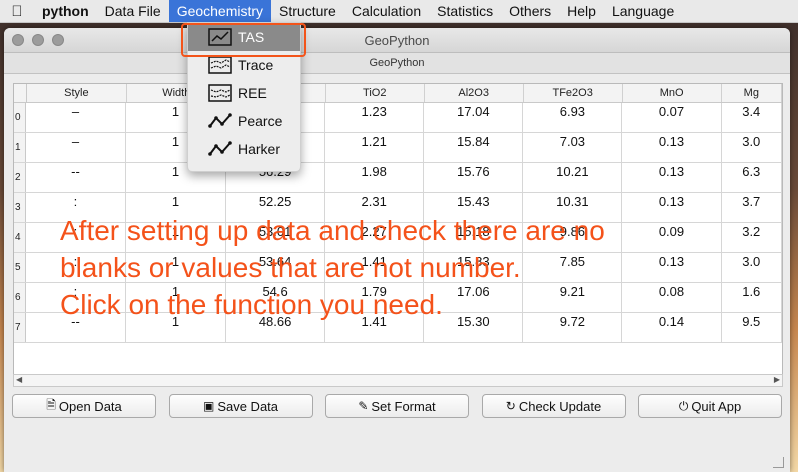 This screenshot has width=798, height=472. I want to click on table-cell: 3.0, so click(752, 147).